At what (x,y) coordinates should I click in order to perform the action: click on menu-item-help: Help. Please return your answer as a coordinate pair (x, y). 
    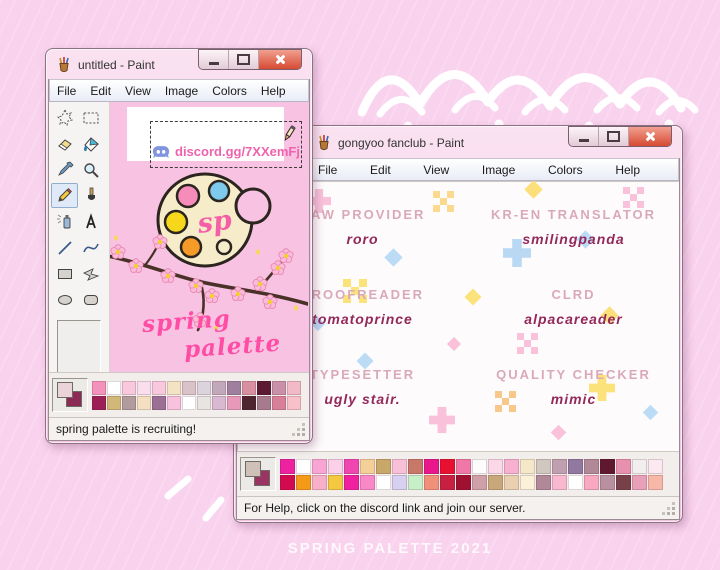
    Looking at the image, I should click on (273, 91).